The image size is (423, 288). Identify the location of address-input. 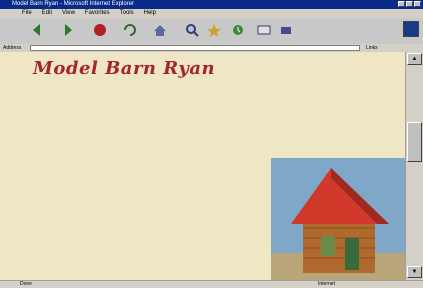
(195, 48).